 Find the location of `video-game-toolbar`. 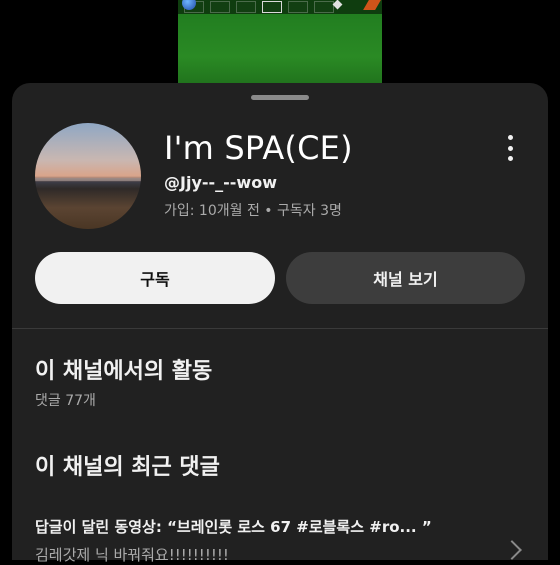

video-game-toolbar is located at coordinates (280, 7).